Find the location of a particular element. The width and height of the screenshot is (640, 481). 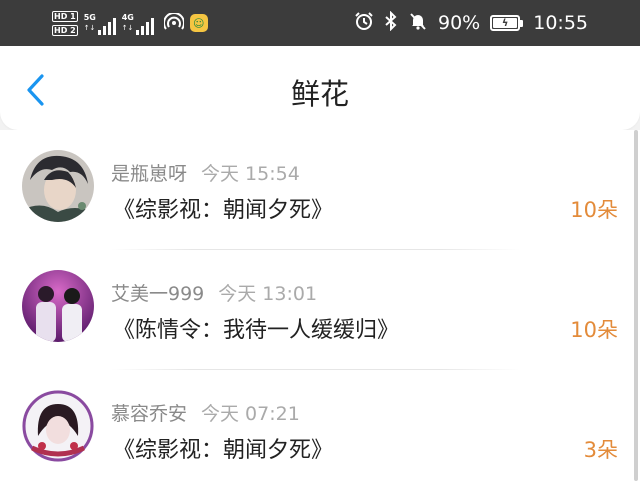

mute-icon is located at coordinates (418, 23).